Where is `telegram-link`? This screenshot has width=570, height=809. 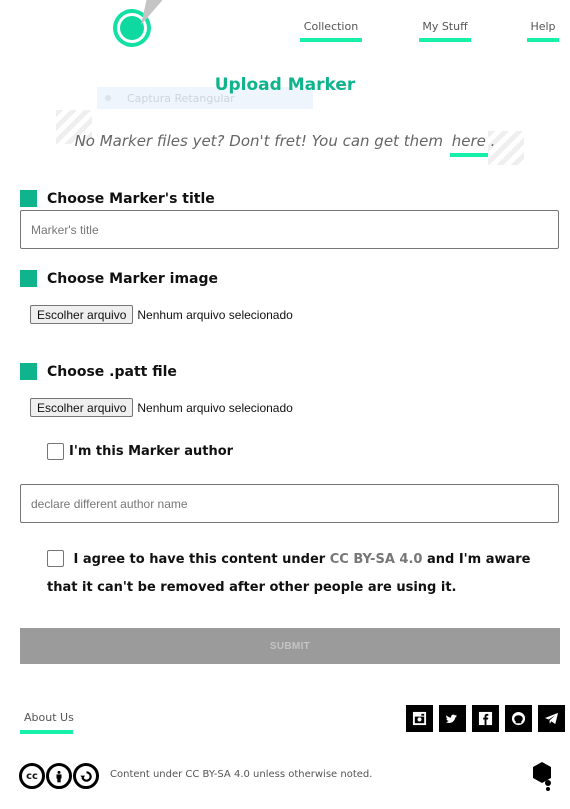 telegram-link is located at coordinates (551, 718).